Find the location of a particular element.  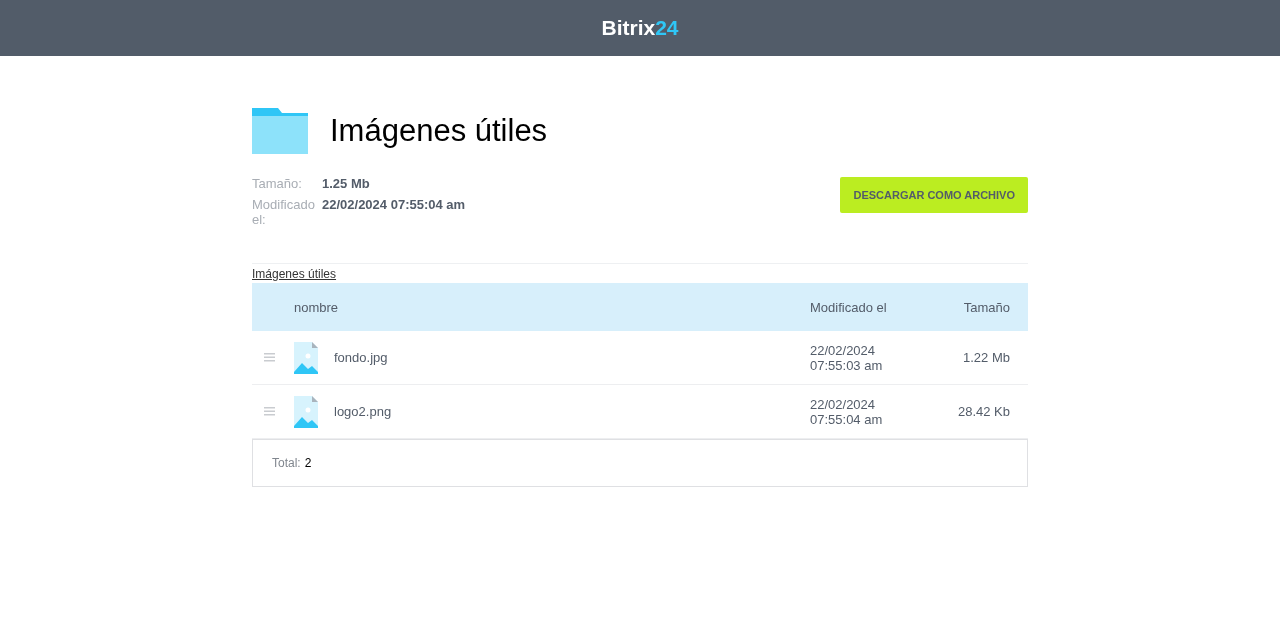

column-header: Tamaño is located at coordinates (984, 307).